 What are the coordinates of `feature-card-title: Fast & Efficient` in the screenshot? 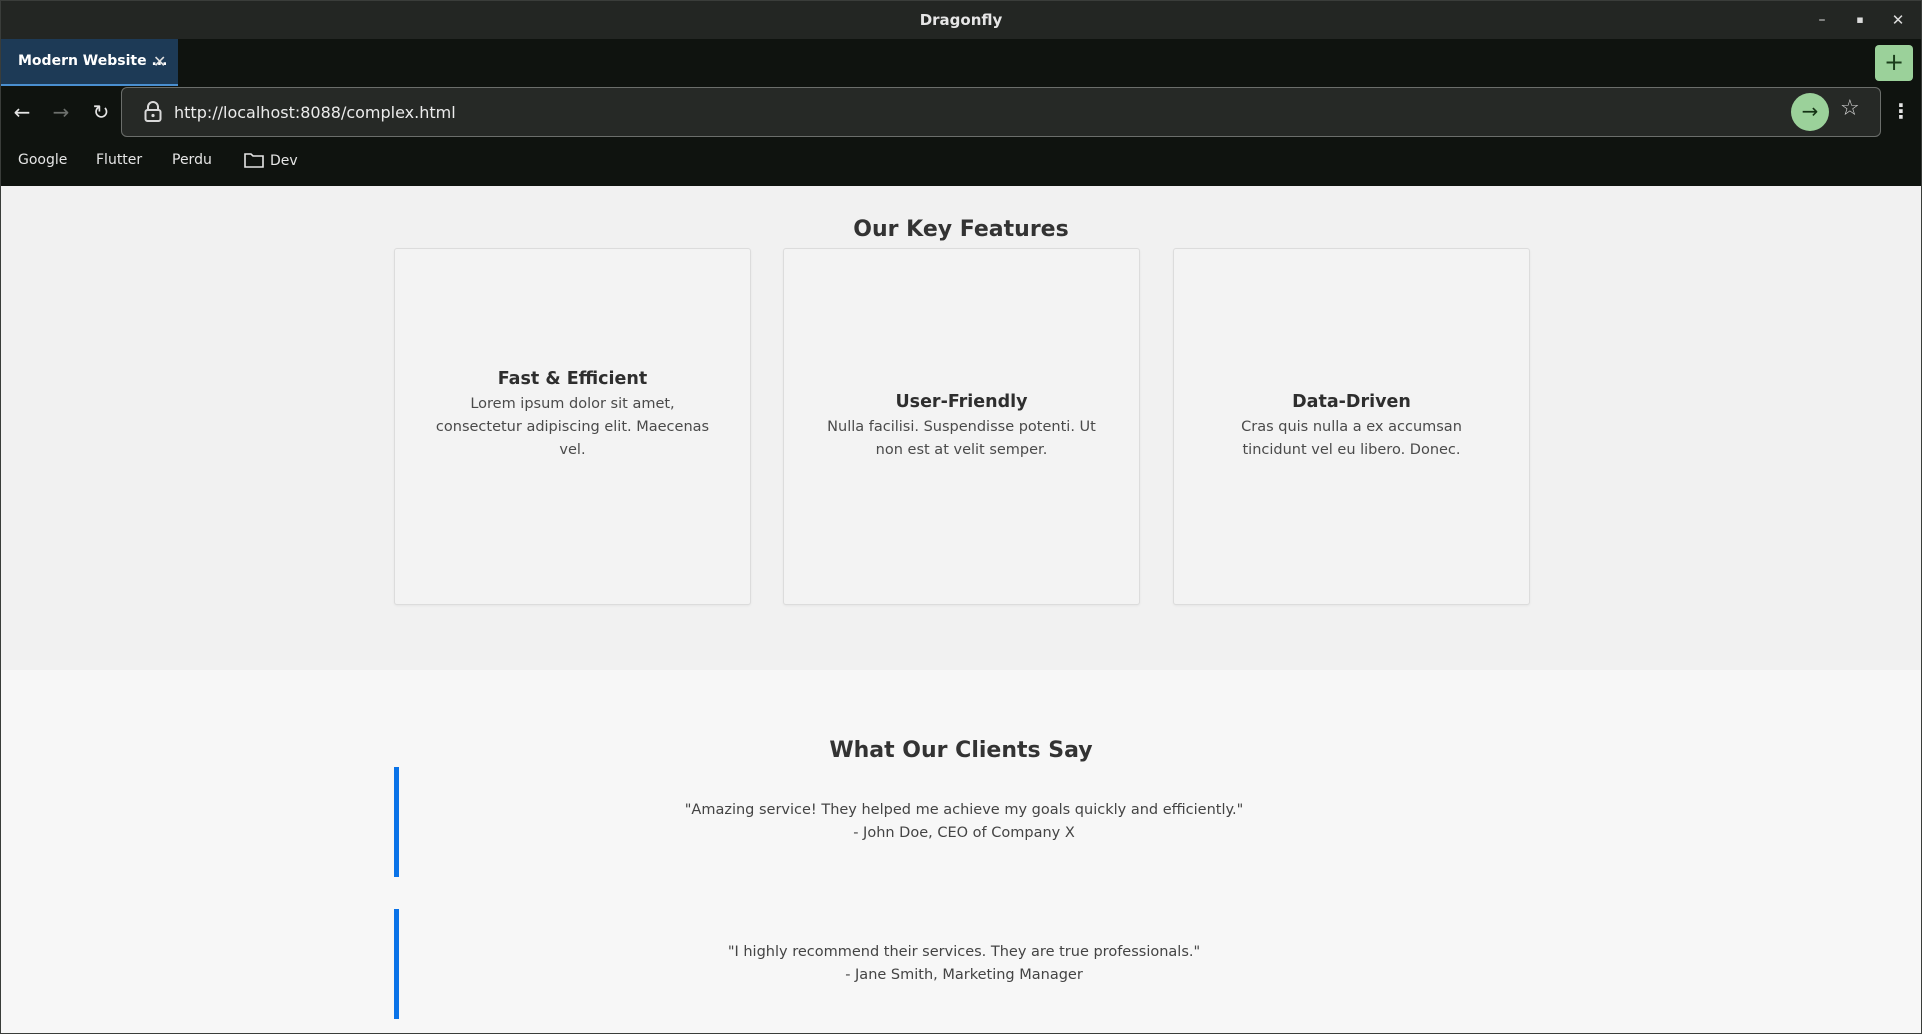 It's located at (572, 379).